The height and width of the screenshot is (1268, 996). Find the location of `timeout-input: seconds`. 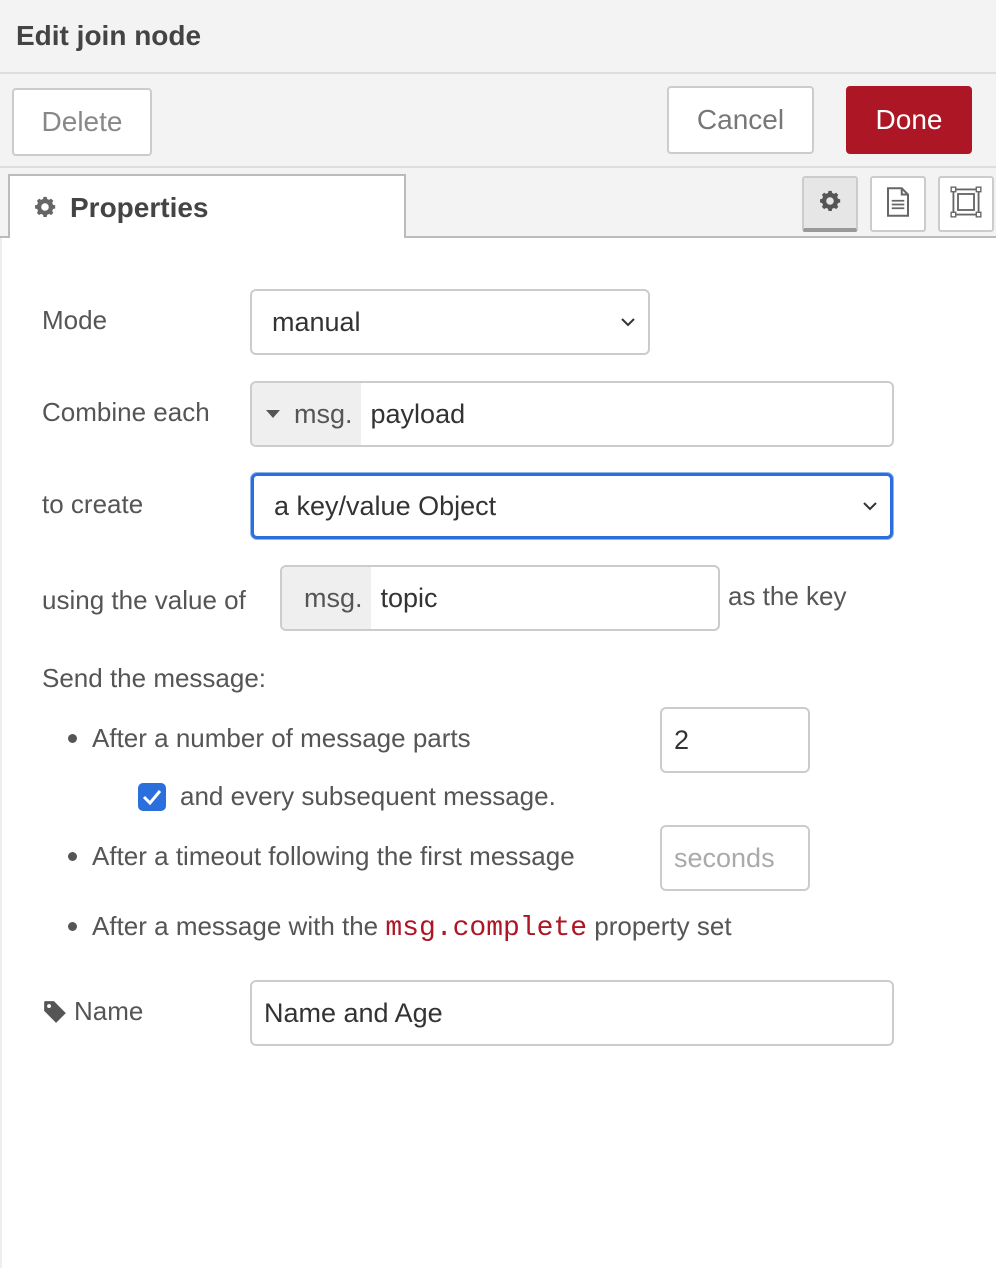

timeout-input: seconds is located at coordinates (735, 858).